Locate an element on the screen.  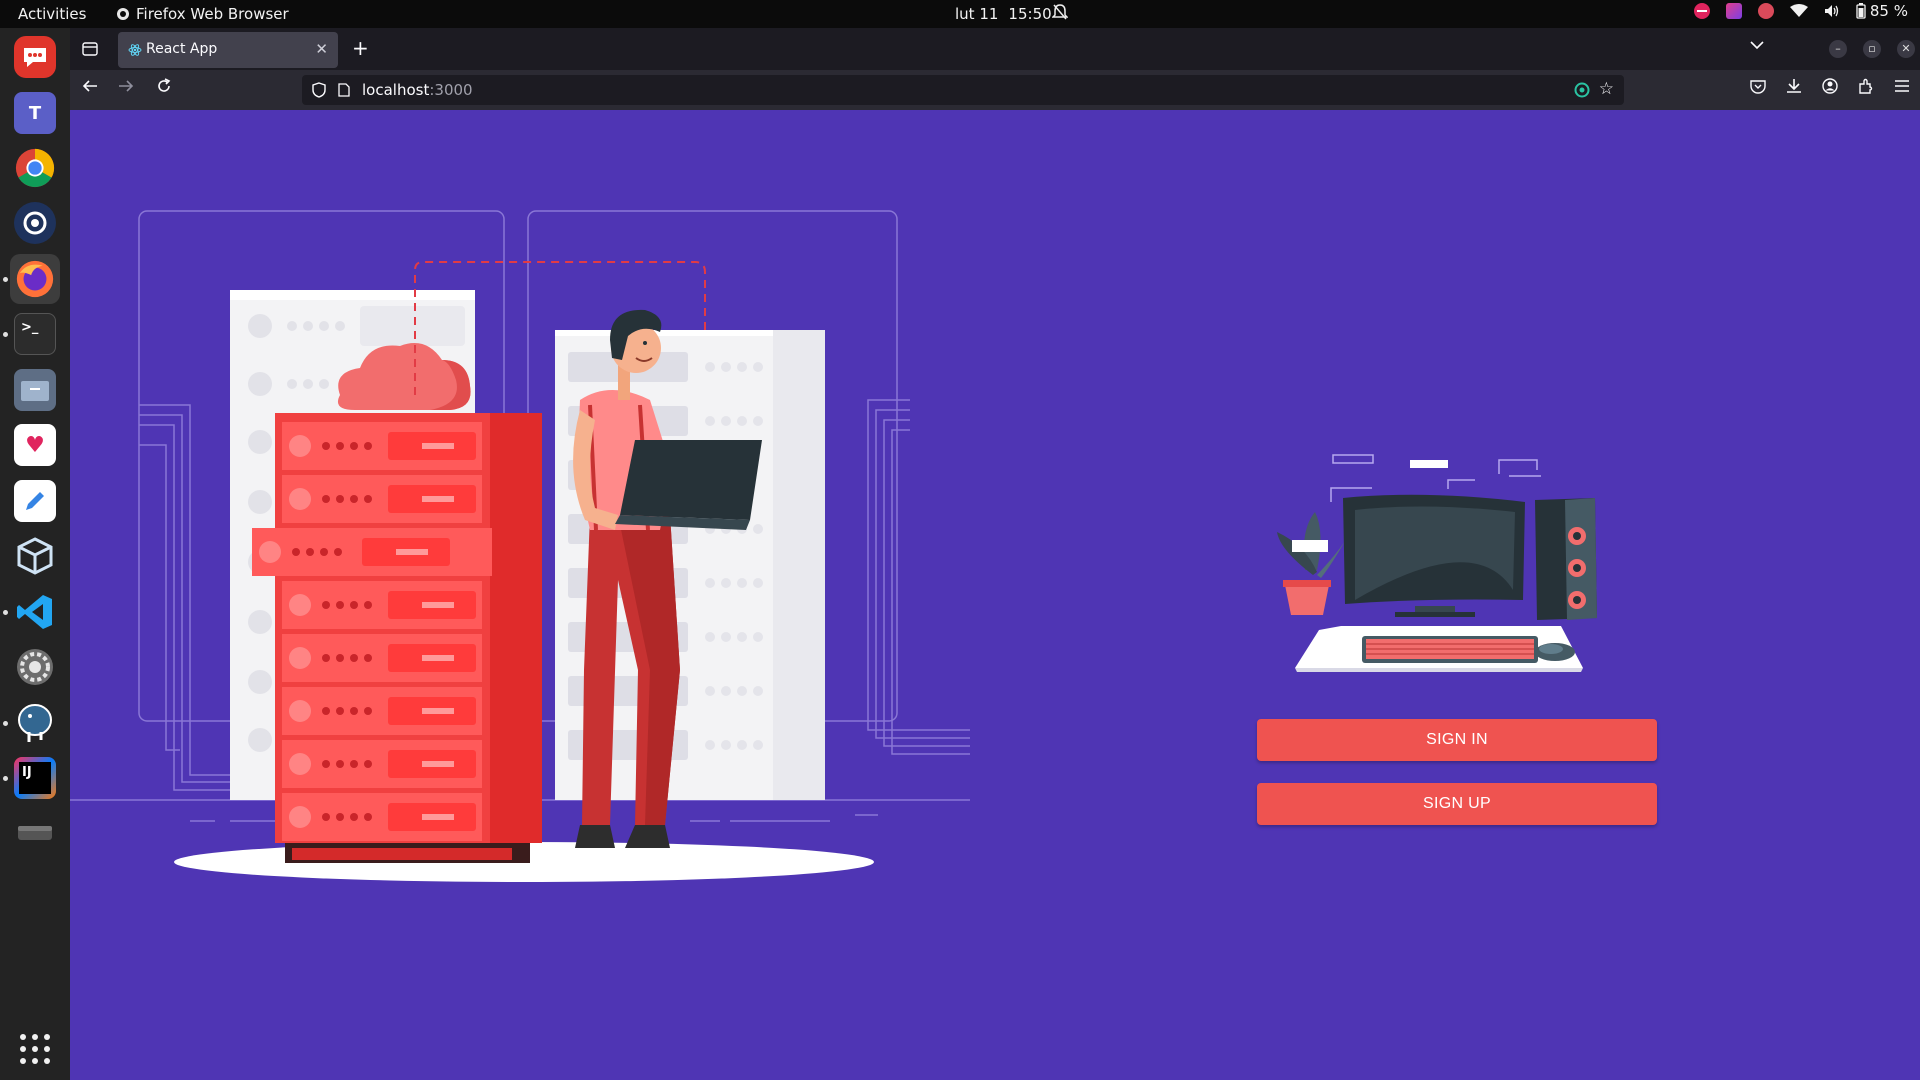
text-editor-icon is located at coordinates (35, 501).